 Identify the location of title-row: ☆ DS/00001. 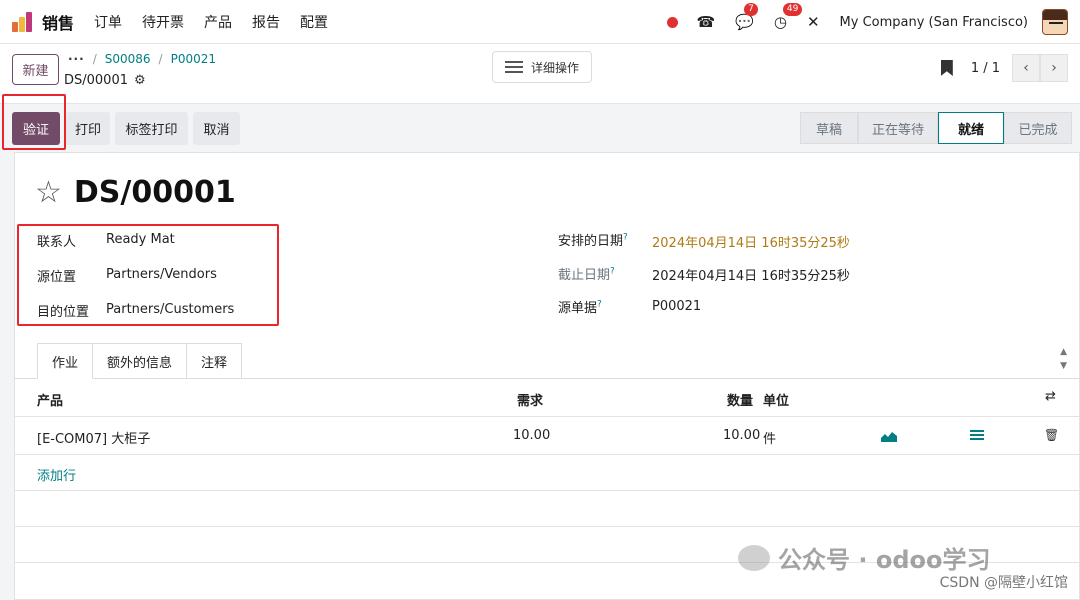
(135, 192).